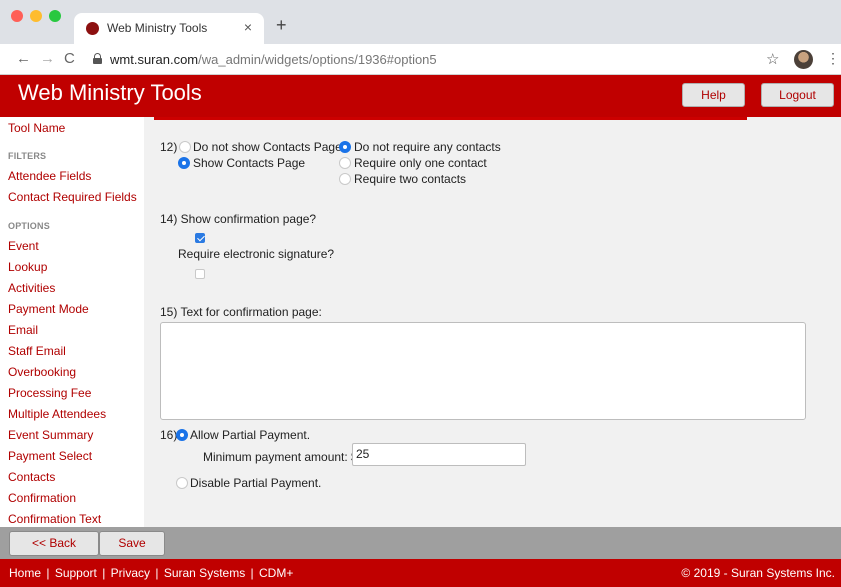 The width and height of the screenshot is (841, 587). What do you see at coordinates (345, 179) in the screenshot?
I see `radio-two-contacts-required` at bounding box center [345, 179].